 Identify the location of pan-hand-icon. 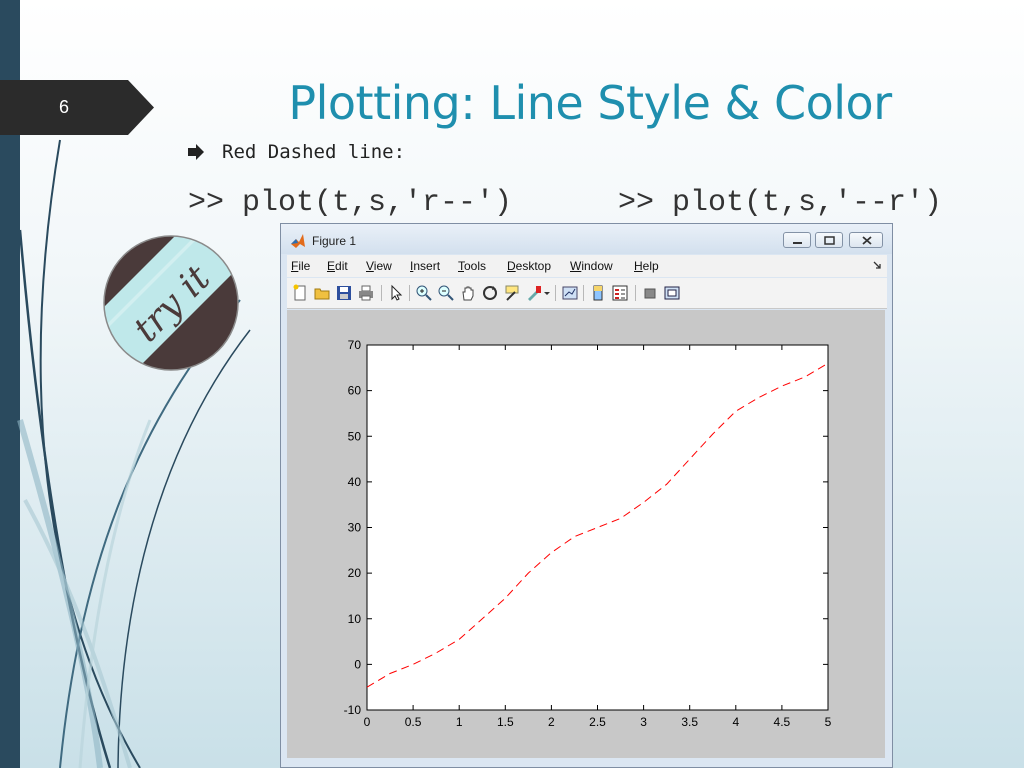
(468, 293).